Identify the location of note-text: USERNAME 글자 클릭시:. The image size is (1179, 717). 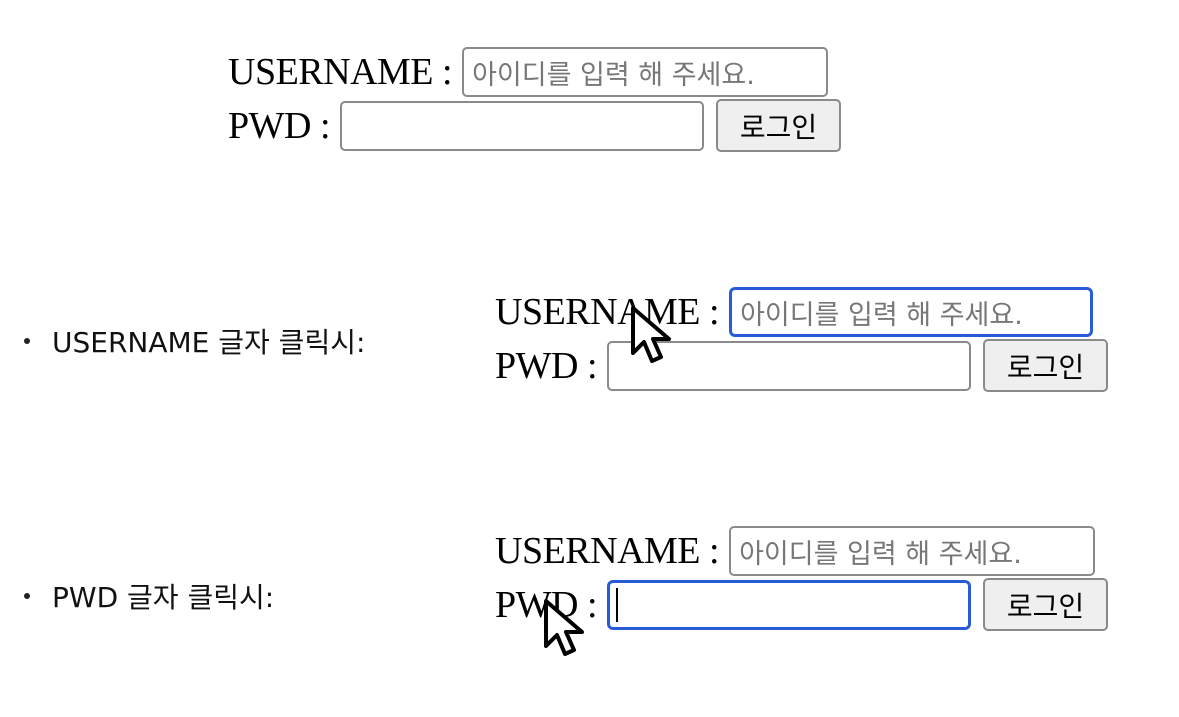
(209, 342).